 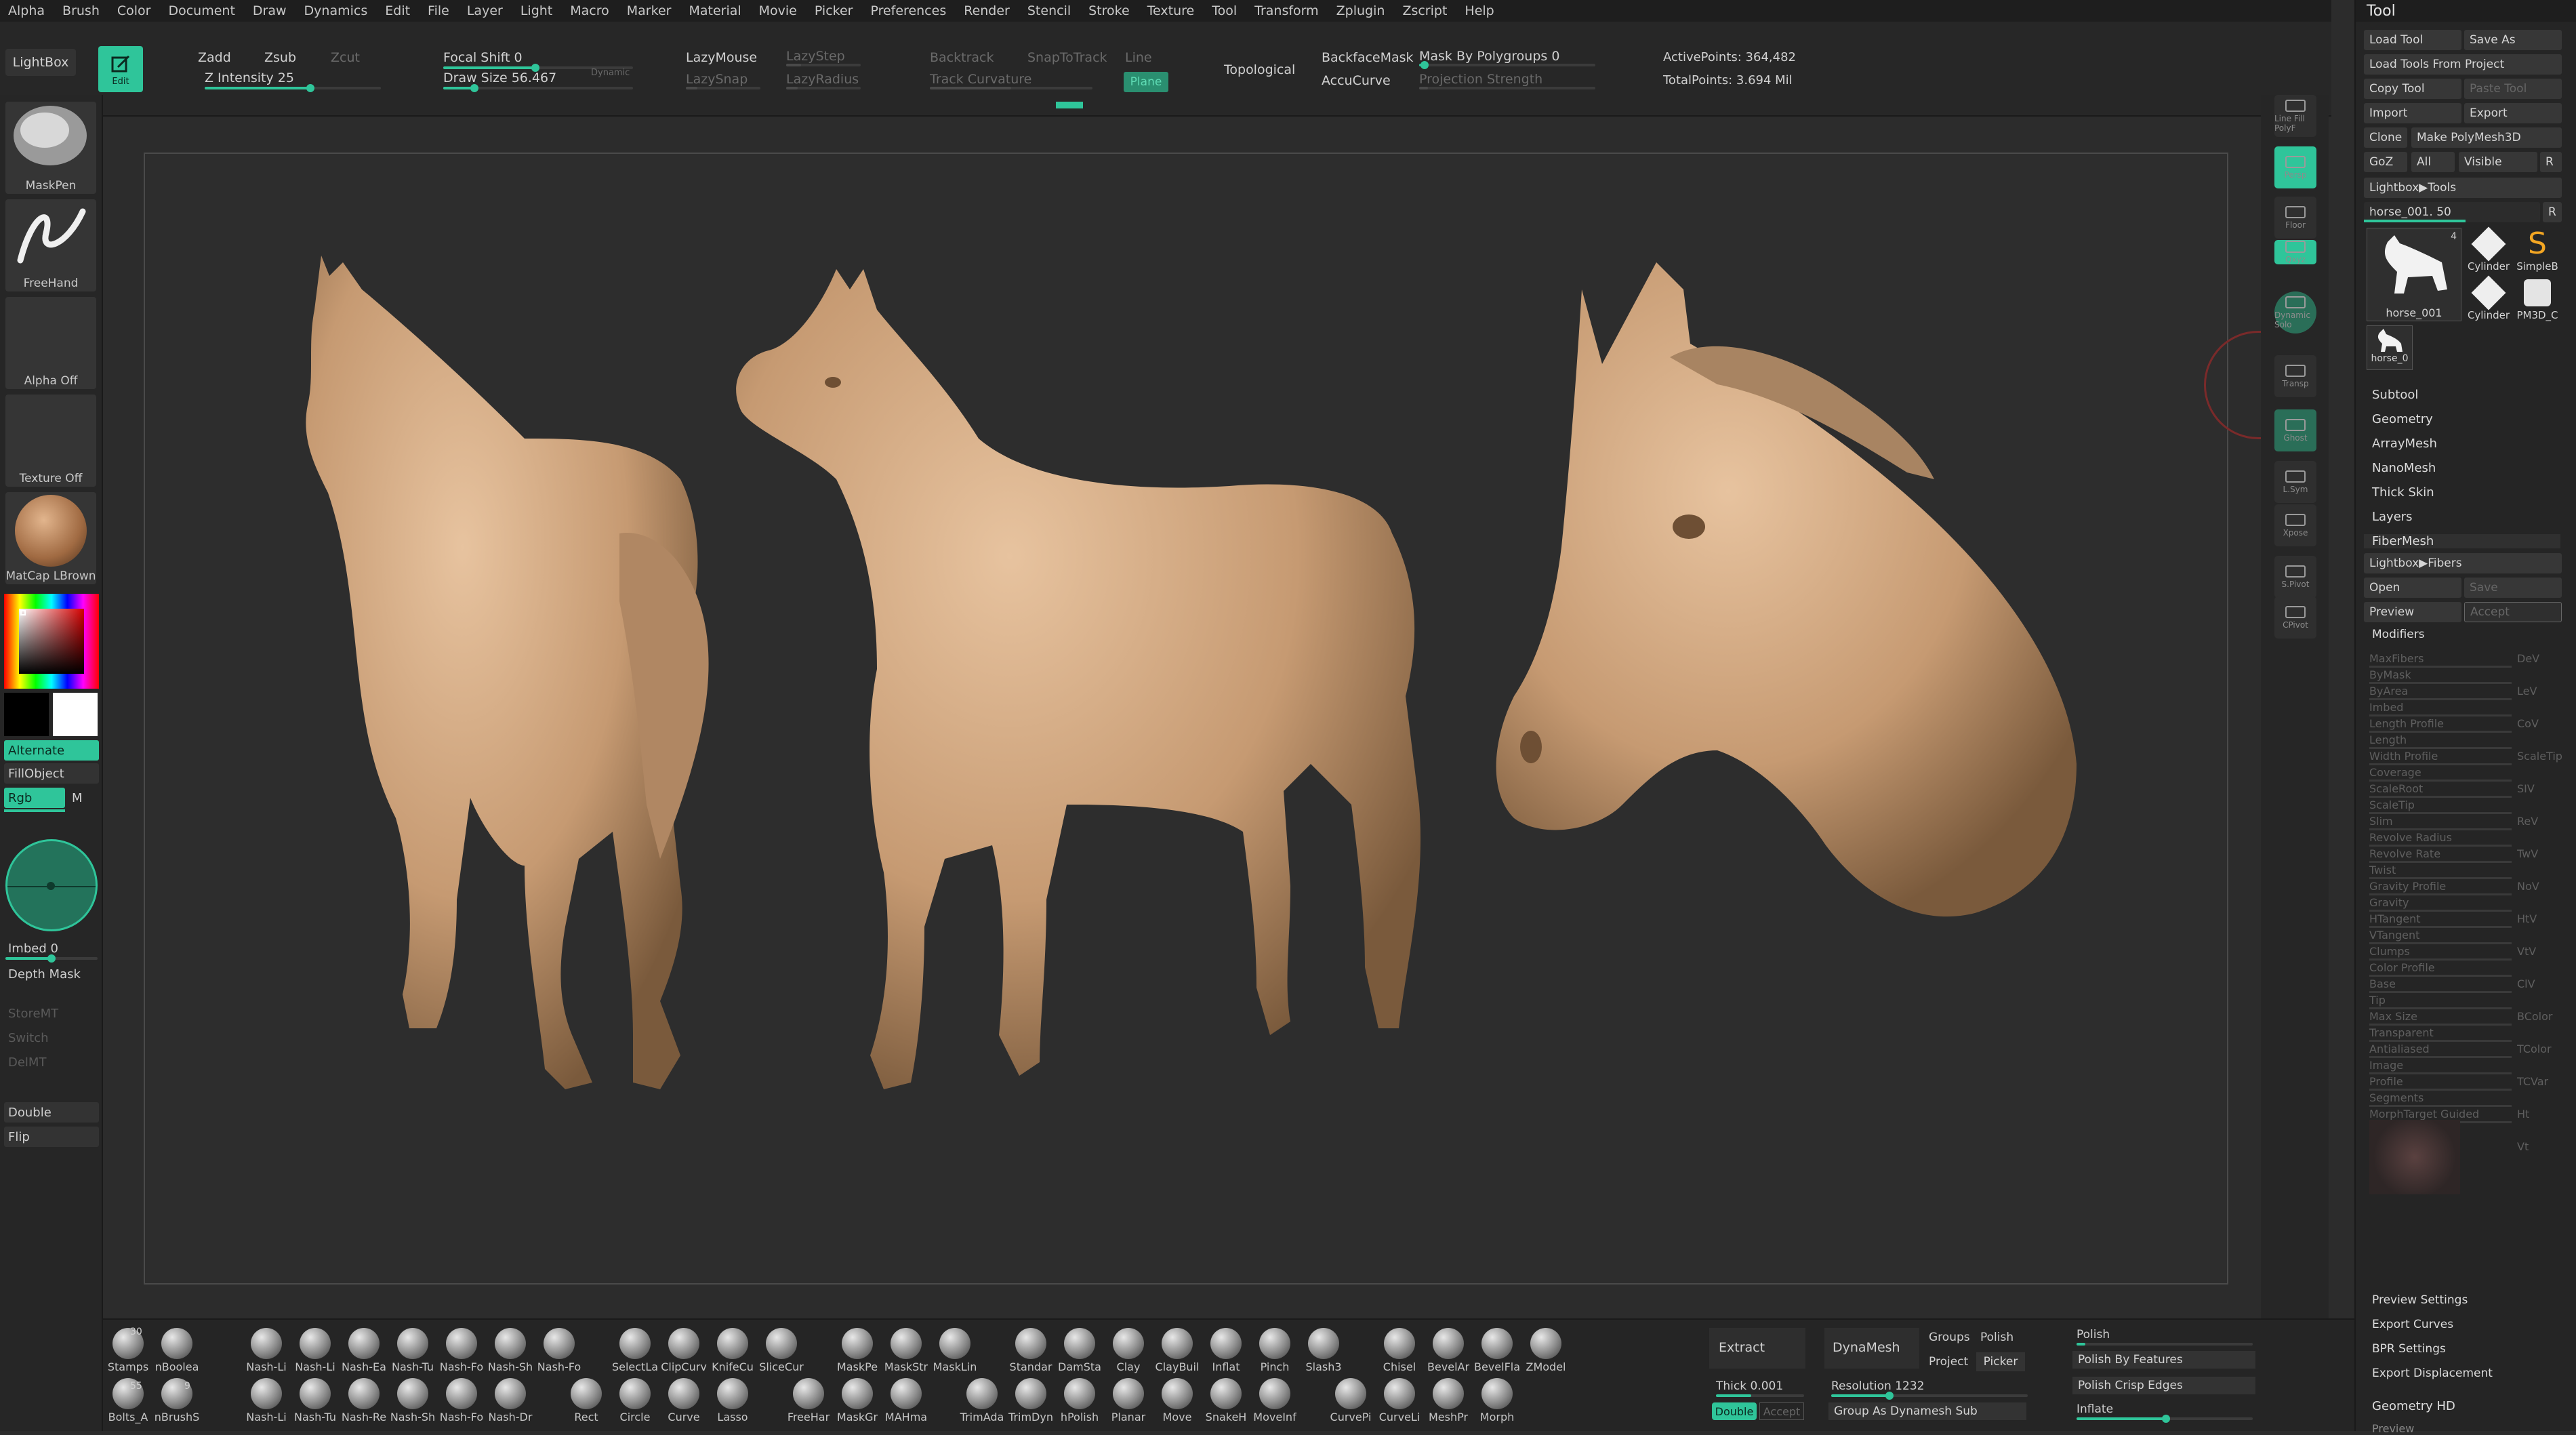 What do you see at coordinates (397, 10) in the screenshot?
I see `menu-edit: Edit` at bounding box center [397, 10].